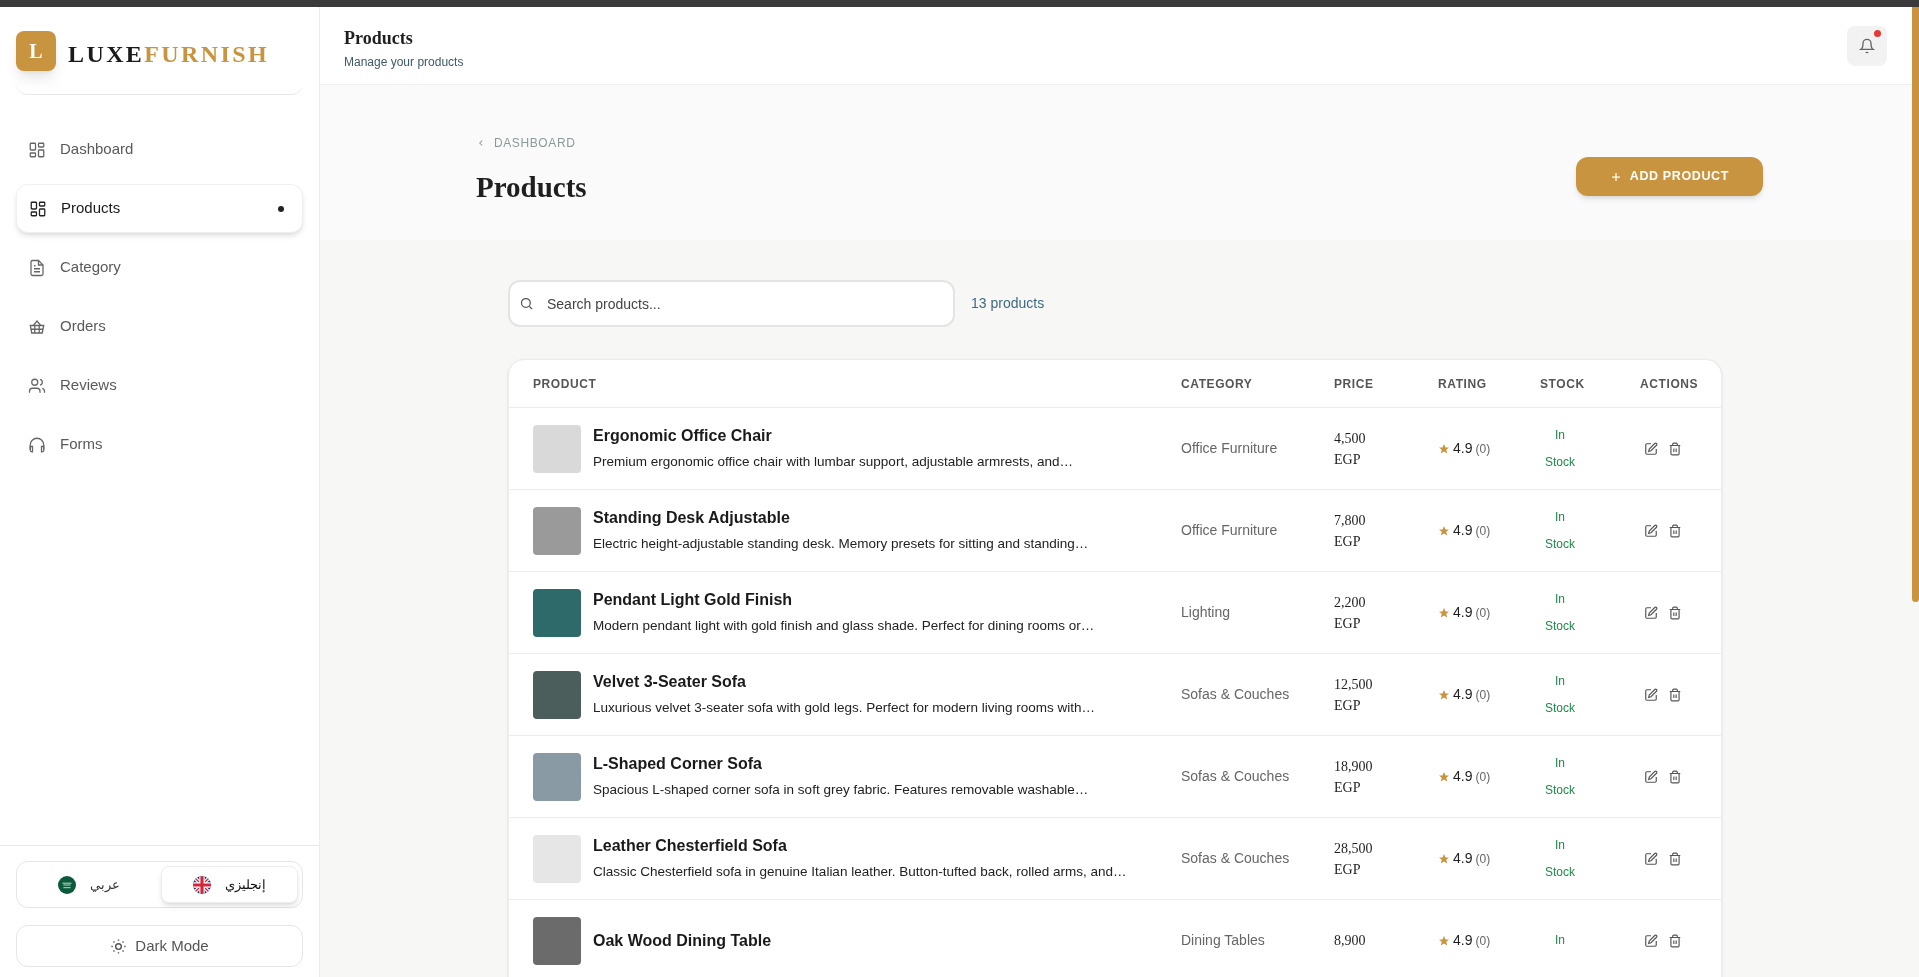 The width and height of the screenshot is (1919, 977). I want to click on sidebar-item: Reviews, so click(159, 385).